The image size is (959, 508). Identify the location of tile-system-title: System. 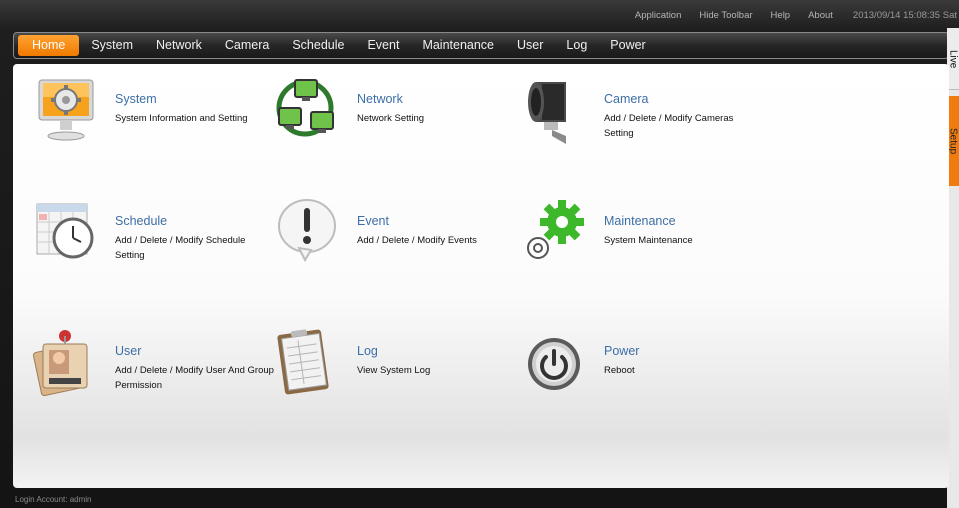
(136, 99).